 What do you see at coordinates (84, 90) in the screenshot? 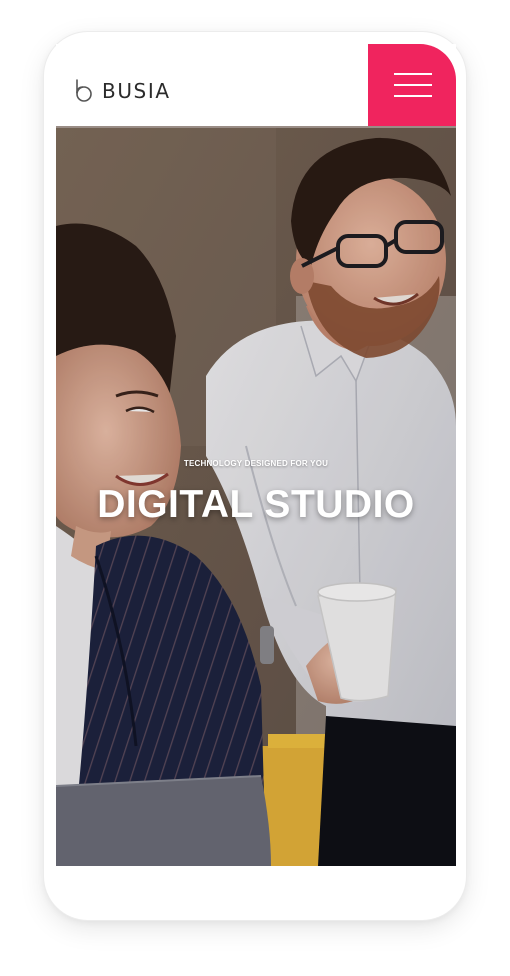
I see `logo-icon` at bounding box center [84, 90].